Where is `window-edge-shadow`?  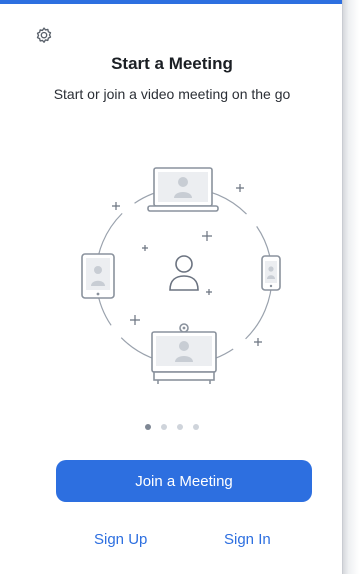
window-edge-shadow is located at coordinates (351, 287).